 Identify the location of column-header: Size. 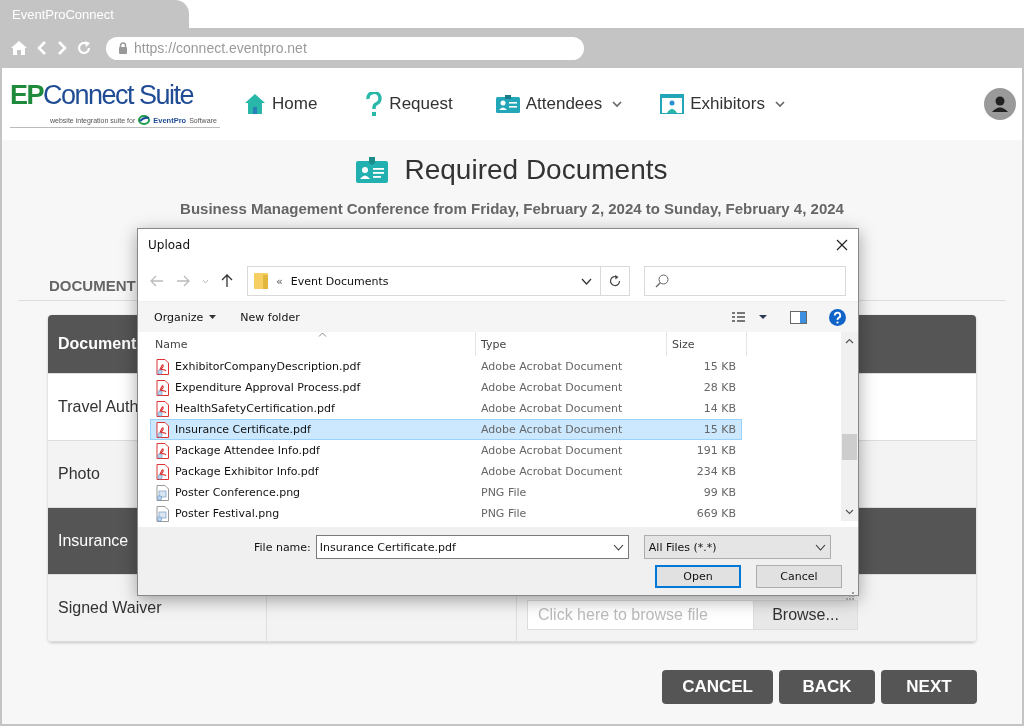
(707, 344).